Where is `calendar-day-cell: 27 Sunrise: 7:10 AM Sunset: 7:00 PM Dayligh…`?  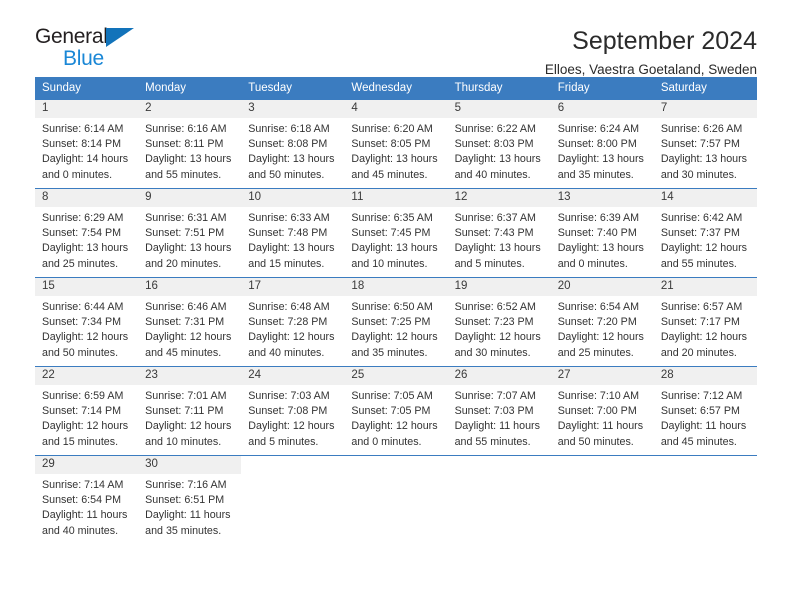
calendar-day-cell: 27 Sunrise: 7:10 AM Sunset: 7:00 PM Dayligh… is located at coordinates (602, 411).